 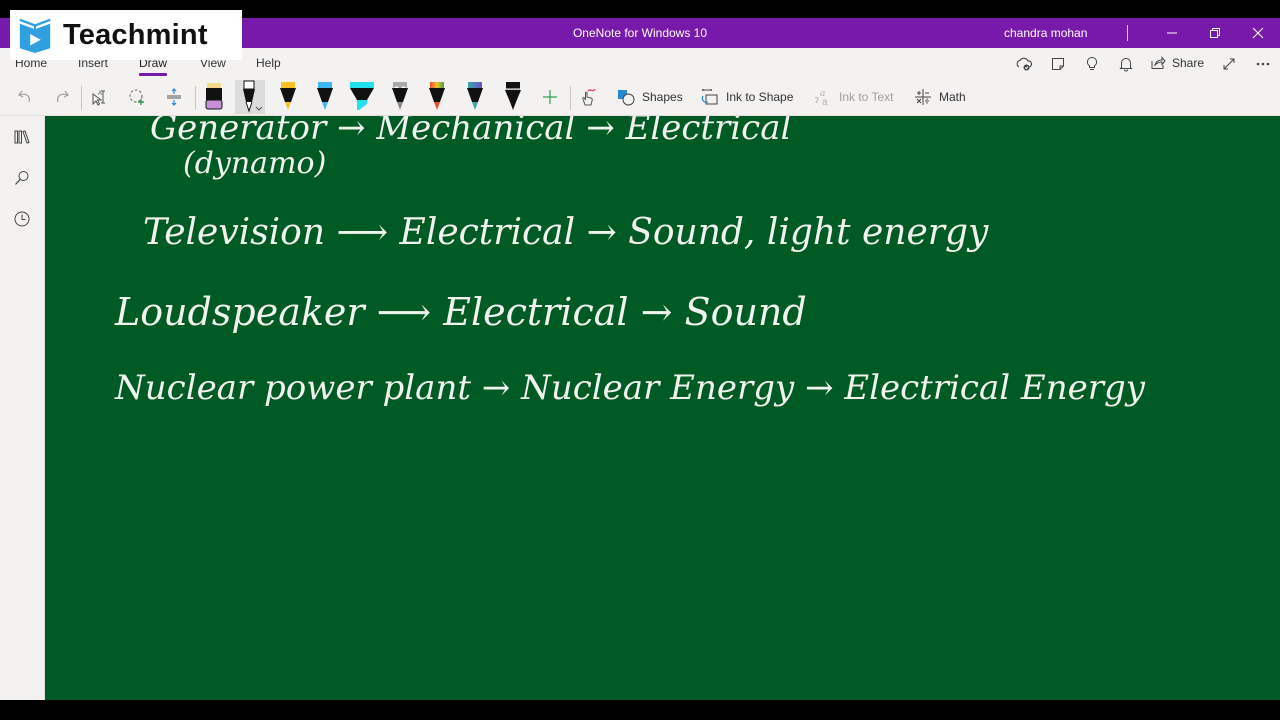 I want to click on eraser-icon, so click(x=214, y=96).